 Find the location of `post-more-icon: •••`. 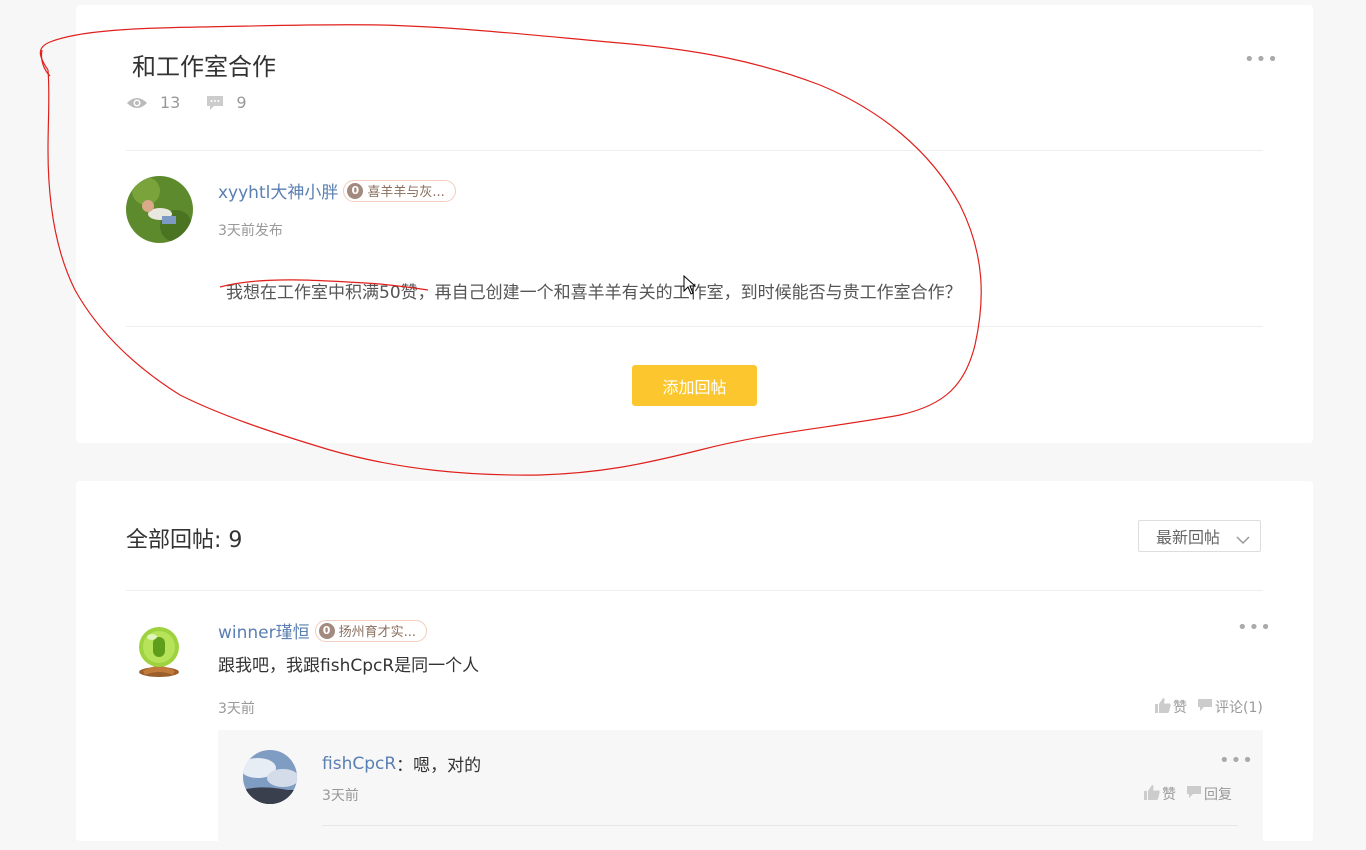

post-more-icon: ••• is located at coordinates (1261, 59).